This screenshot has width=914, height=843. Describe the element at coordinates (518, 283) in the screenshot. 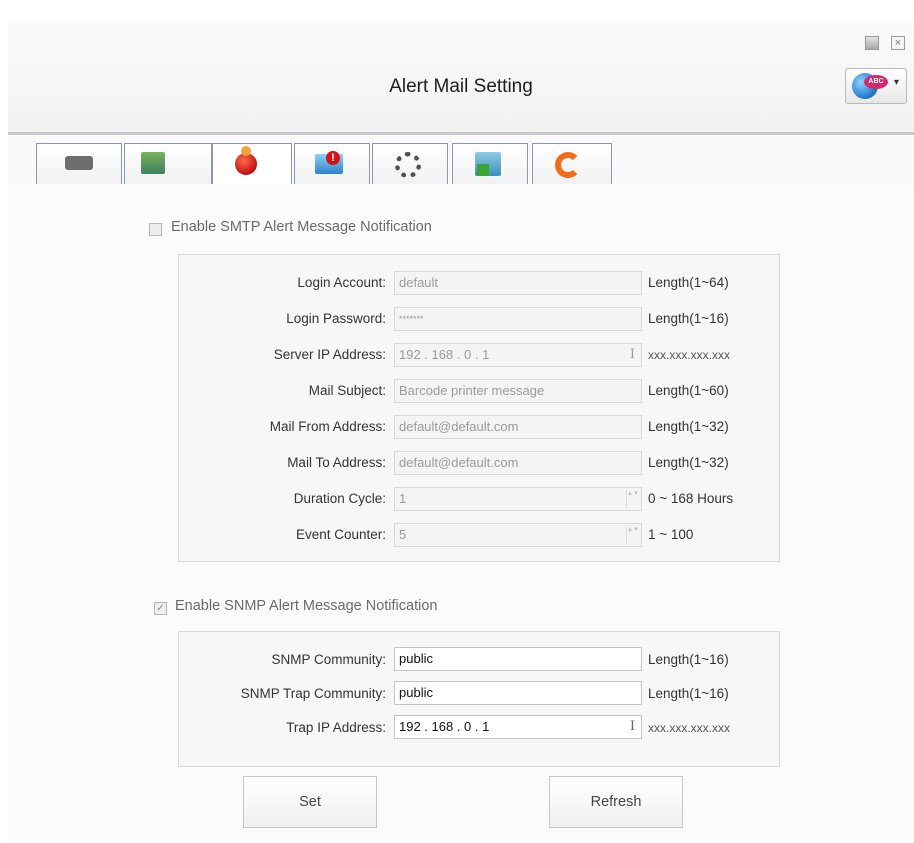

I see `login-account-input: default` at that location.